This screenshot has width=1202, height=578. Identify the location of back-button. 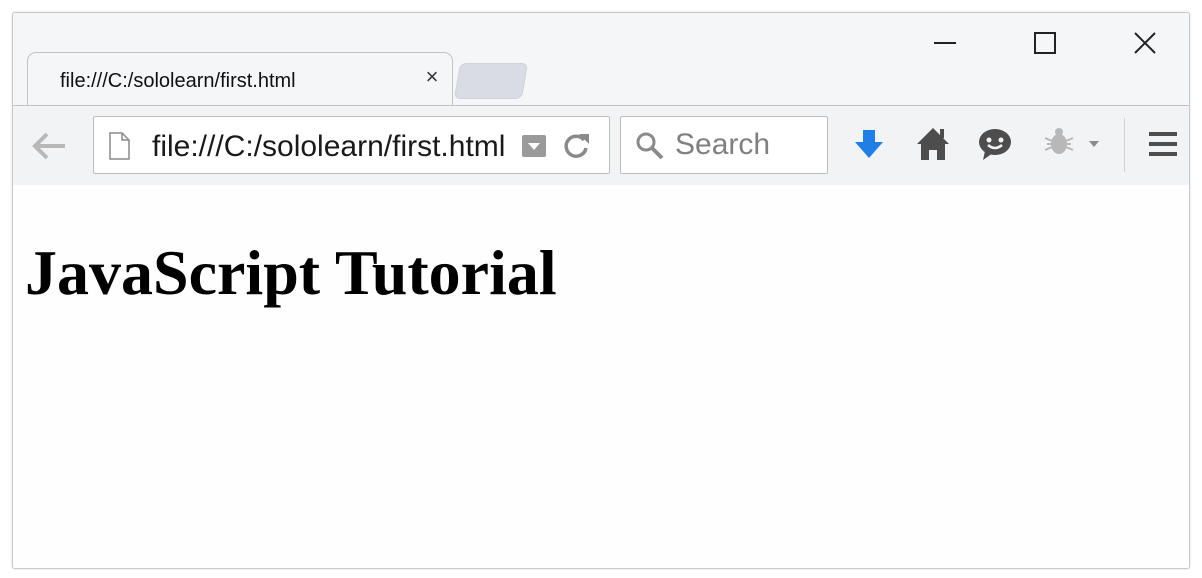
(49, 146).